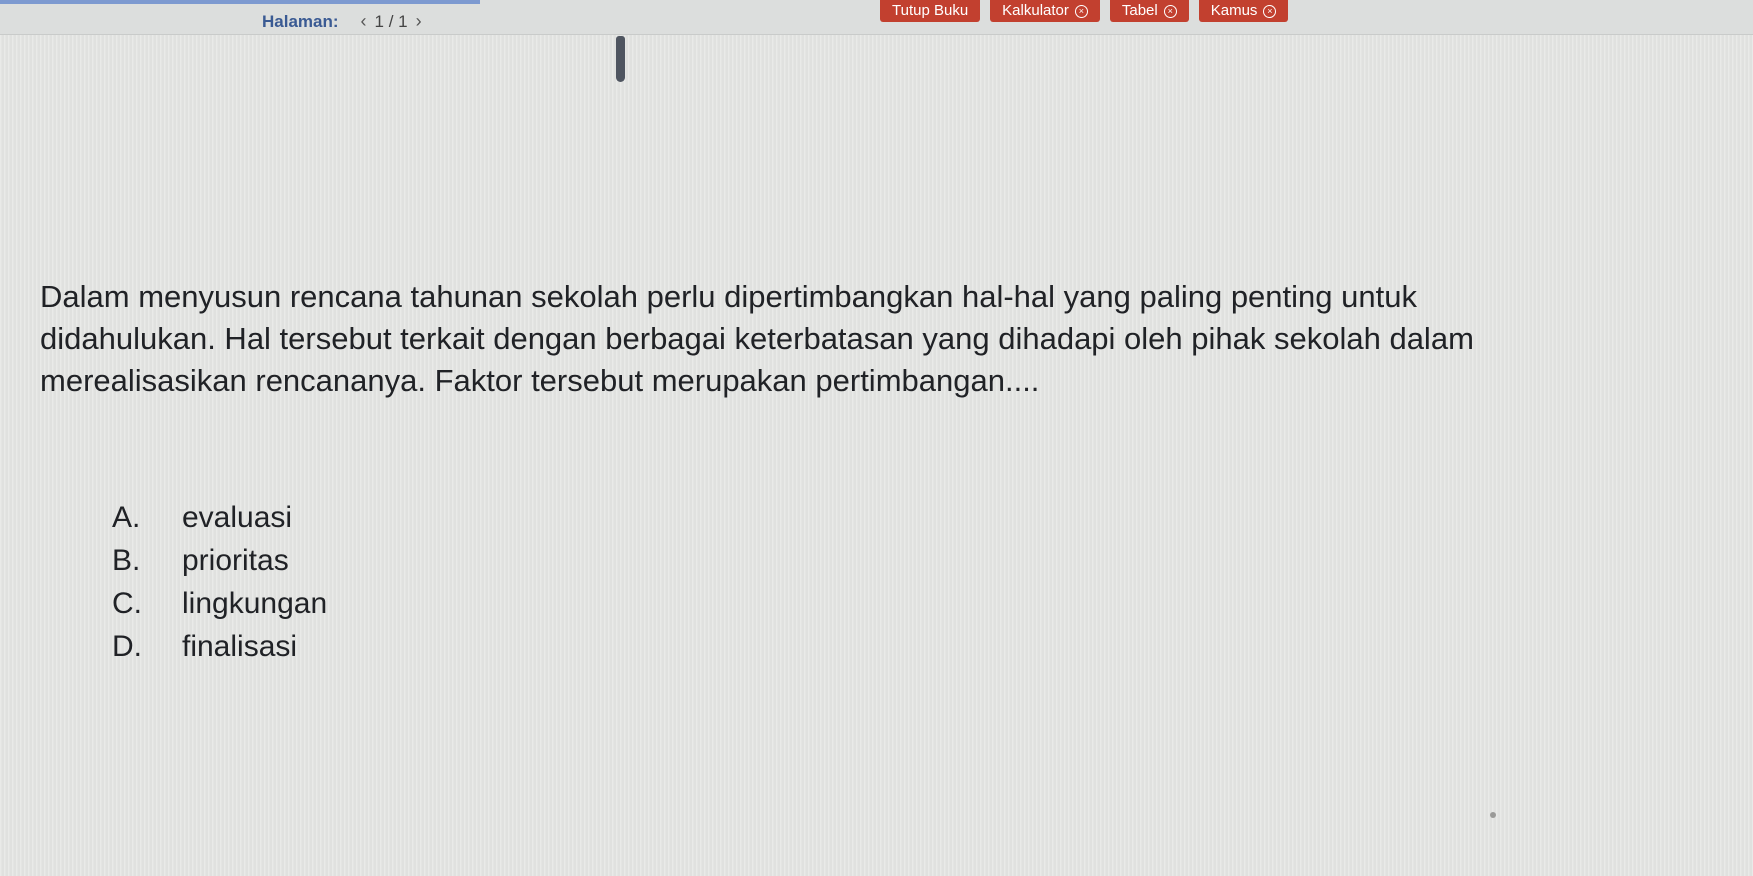  What do you see at coordinates (127, 646) in the screenshot?
I see `option-letter: D.` at bounding box center [127, 646].